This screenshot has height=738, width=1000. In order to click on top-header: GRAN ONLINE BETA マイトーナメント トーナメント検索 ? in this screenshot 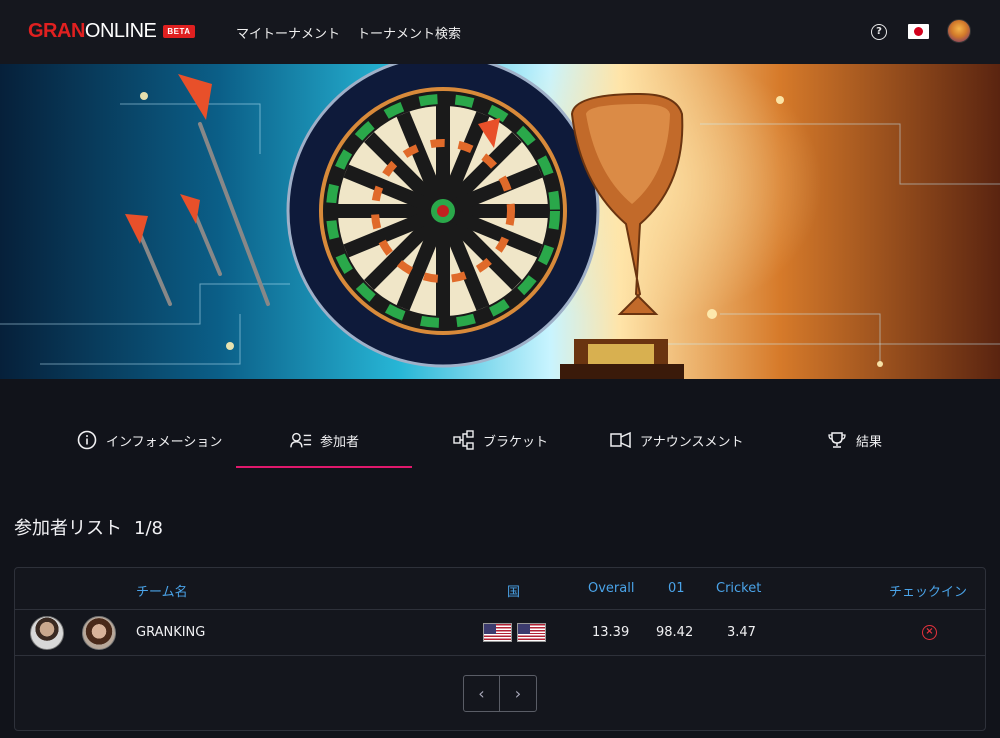, I will do `click(500, 32)`.